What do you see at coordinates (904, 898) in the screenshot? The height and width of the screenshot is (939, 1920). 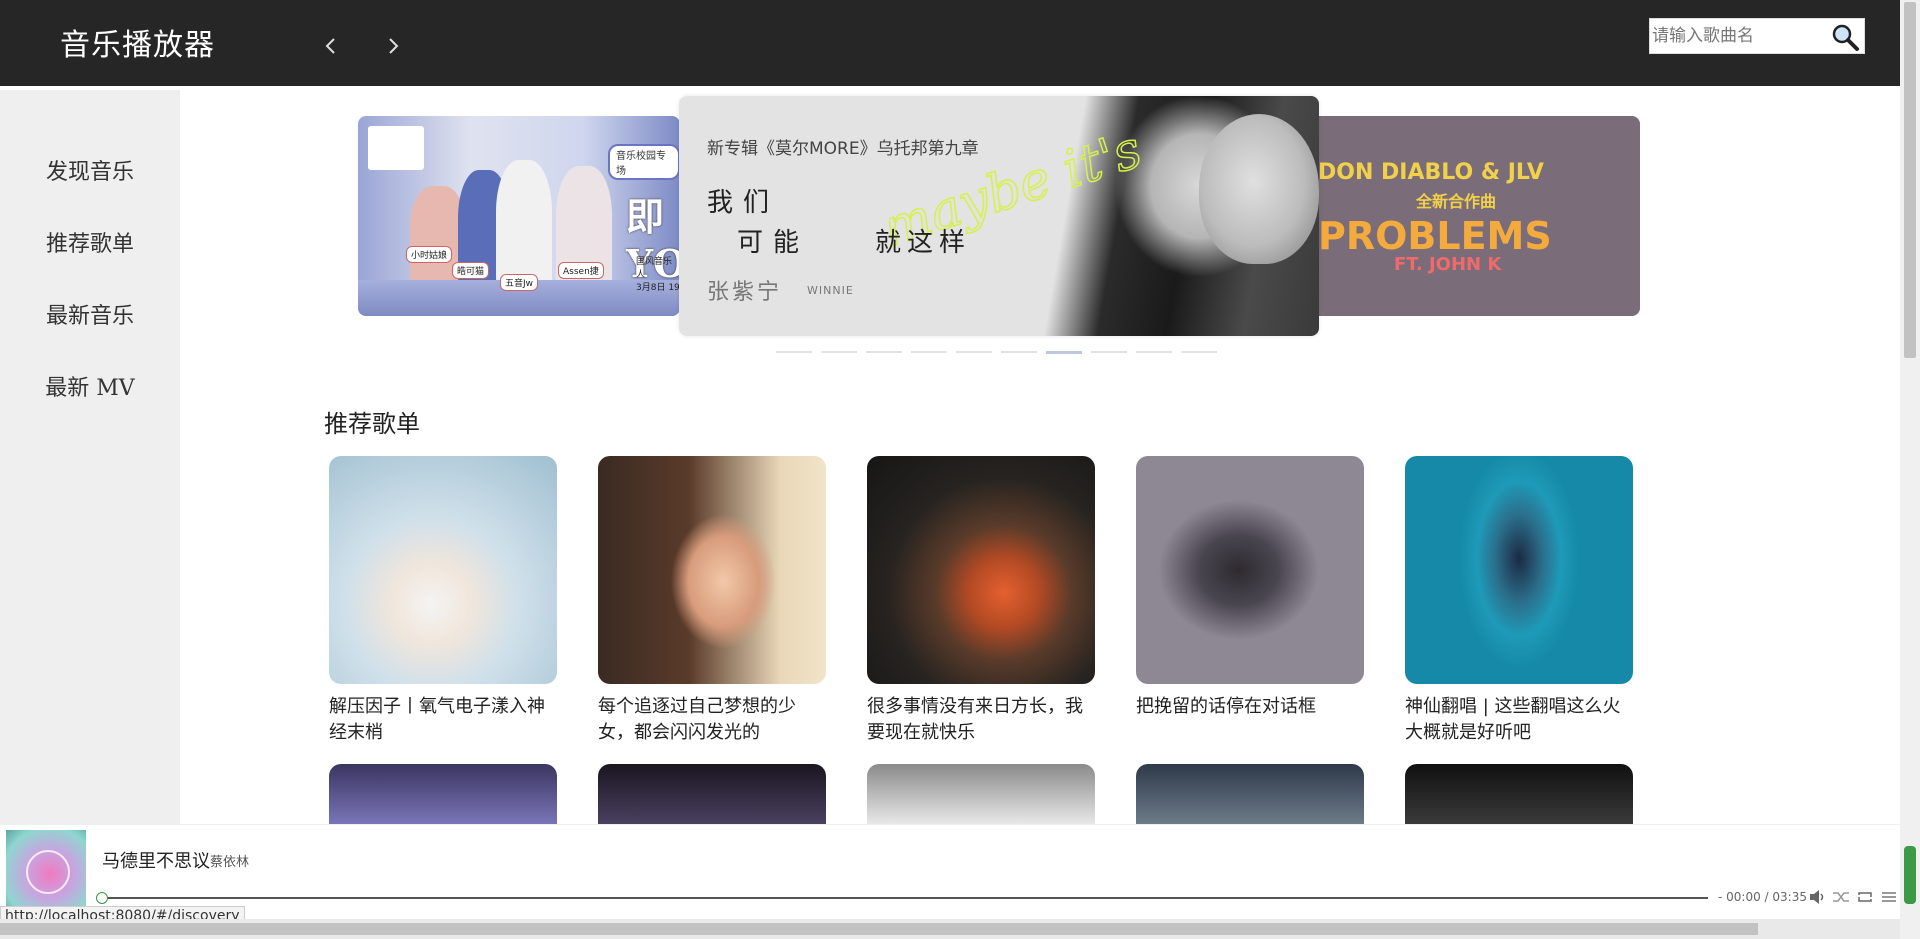 I see `progress-bar` at bounding box center [904, 898].